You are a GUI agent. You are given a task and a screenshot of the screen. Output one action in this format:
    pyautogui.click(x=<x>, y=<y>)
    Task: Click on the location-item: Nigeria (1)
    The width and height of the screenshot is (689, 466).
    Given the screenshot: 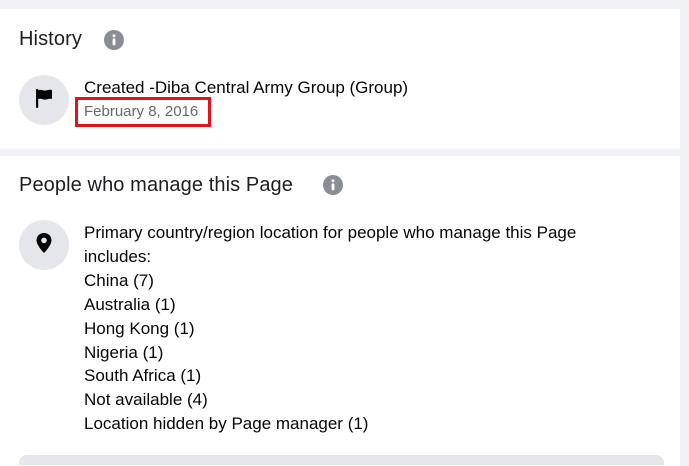 What is the action you would take?
    pyautogui.click(x=124, y=352)
    